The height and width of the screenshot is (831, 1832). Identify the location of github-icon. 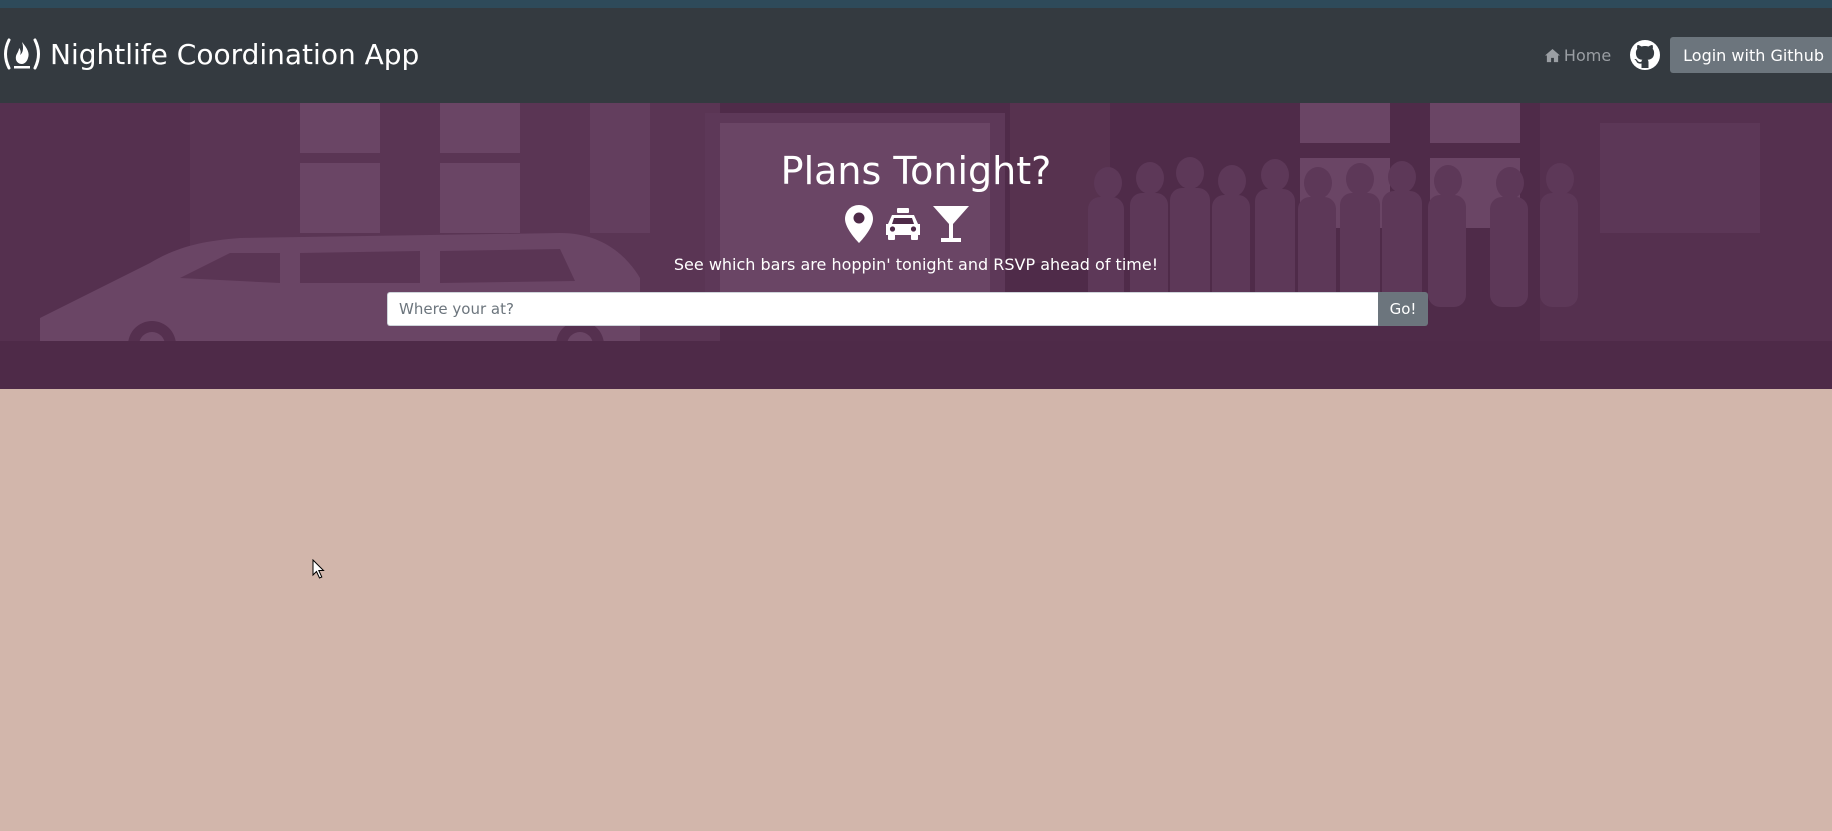
(1645, 55).